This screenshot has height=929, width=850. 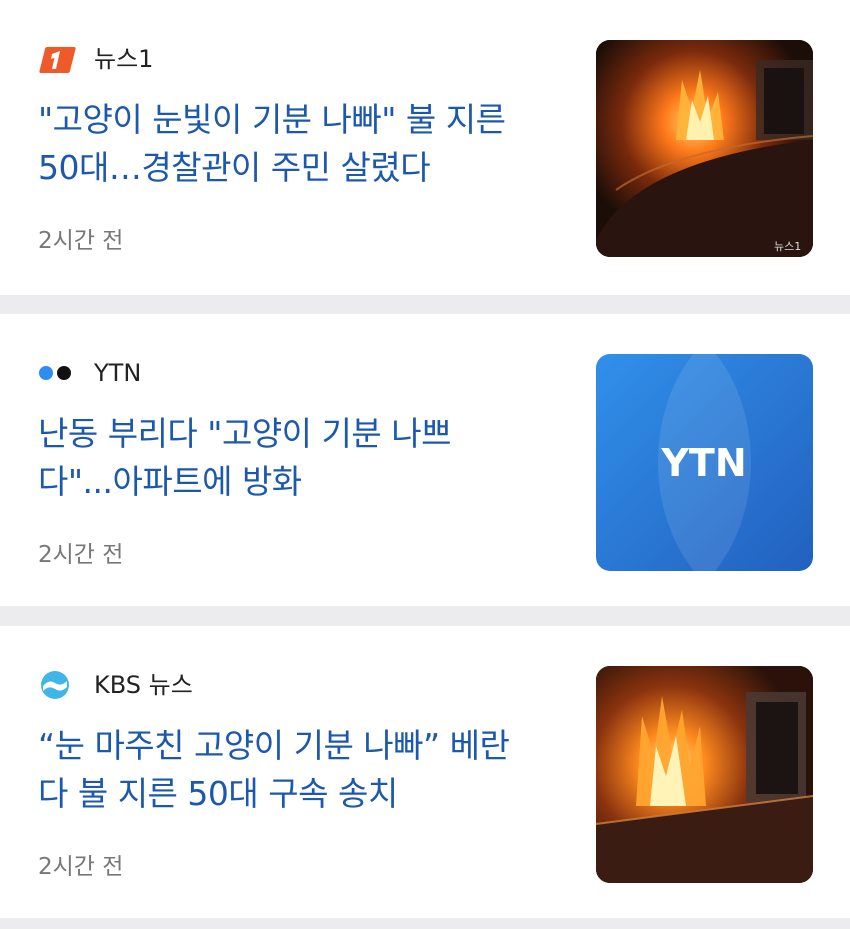 I want to click on fire-photo-thumbnail, so click(x=704, y=774).